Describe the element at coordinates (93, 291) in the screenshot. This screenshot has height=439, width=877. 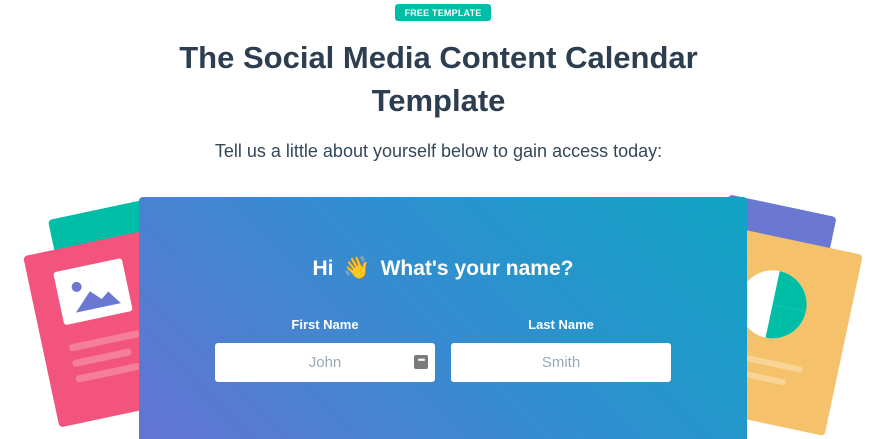
I see `image-placeholder-icon` at that location.